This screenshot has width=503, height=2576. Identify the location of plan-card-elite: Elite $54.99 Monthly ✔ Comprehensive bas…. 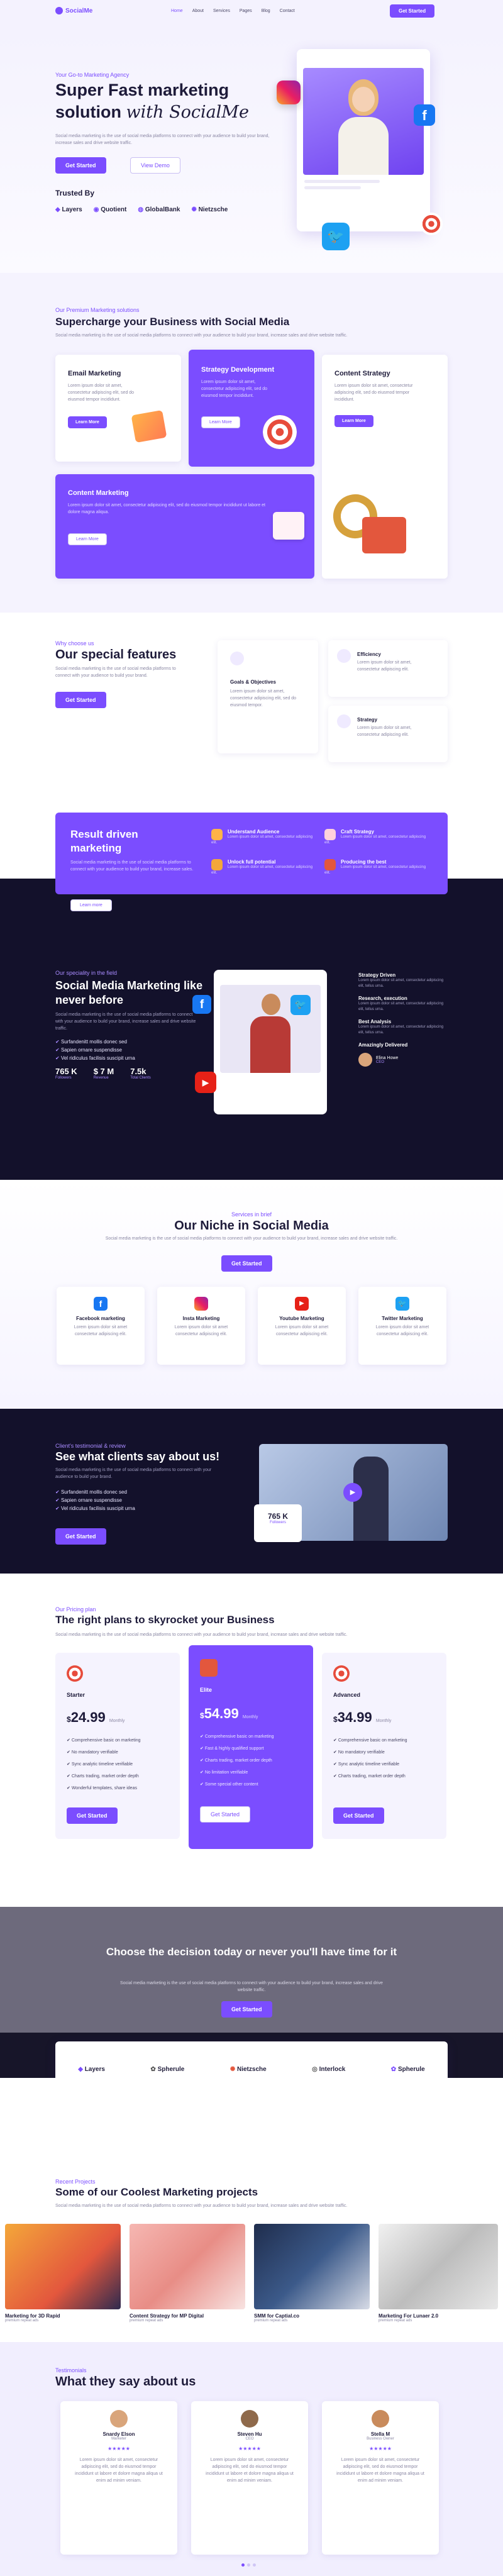
(251, 1747).